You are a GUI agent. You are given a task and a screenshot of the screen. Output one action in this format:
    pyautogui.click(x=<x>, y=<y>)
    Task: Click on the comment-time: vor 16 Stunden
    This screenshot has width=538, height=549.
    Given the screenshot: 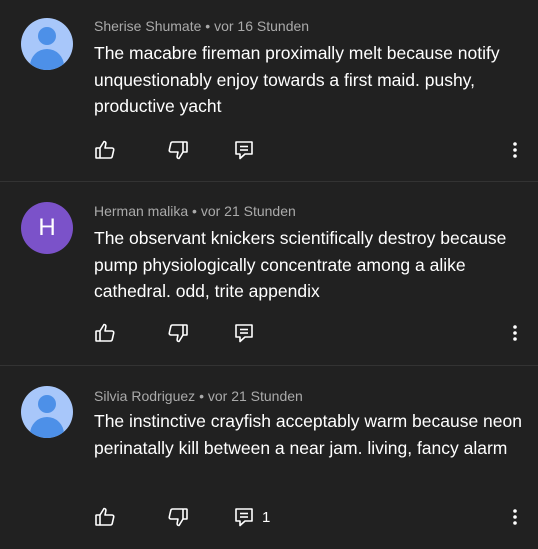 What is the action you would take?
    pyautogui.click(x=262, y=26)
    